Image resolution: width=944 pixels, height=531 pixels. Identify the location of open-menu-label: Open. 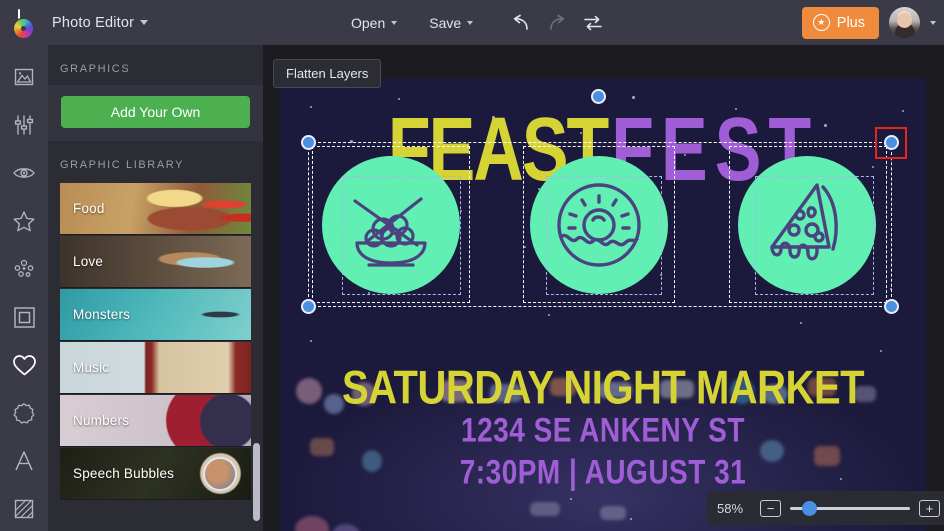
(368, 22).